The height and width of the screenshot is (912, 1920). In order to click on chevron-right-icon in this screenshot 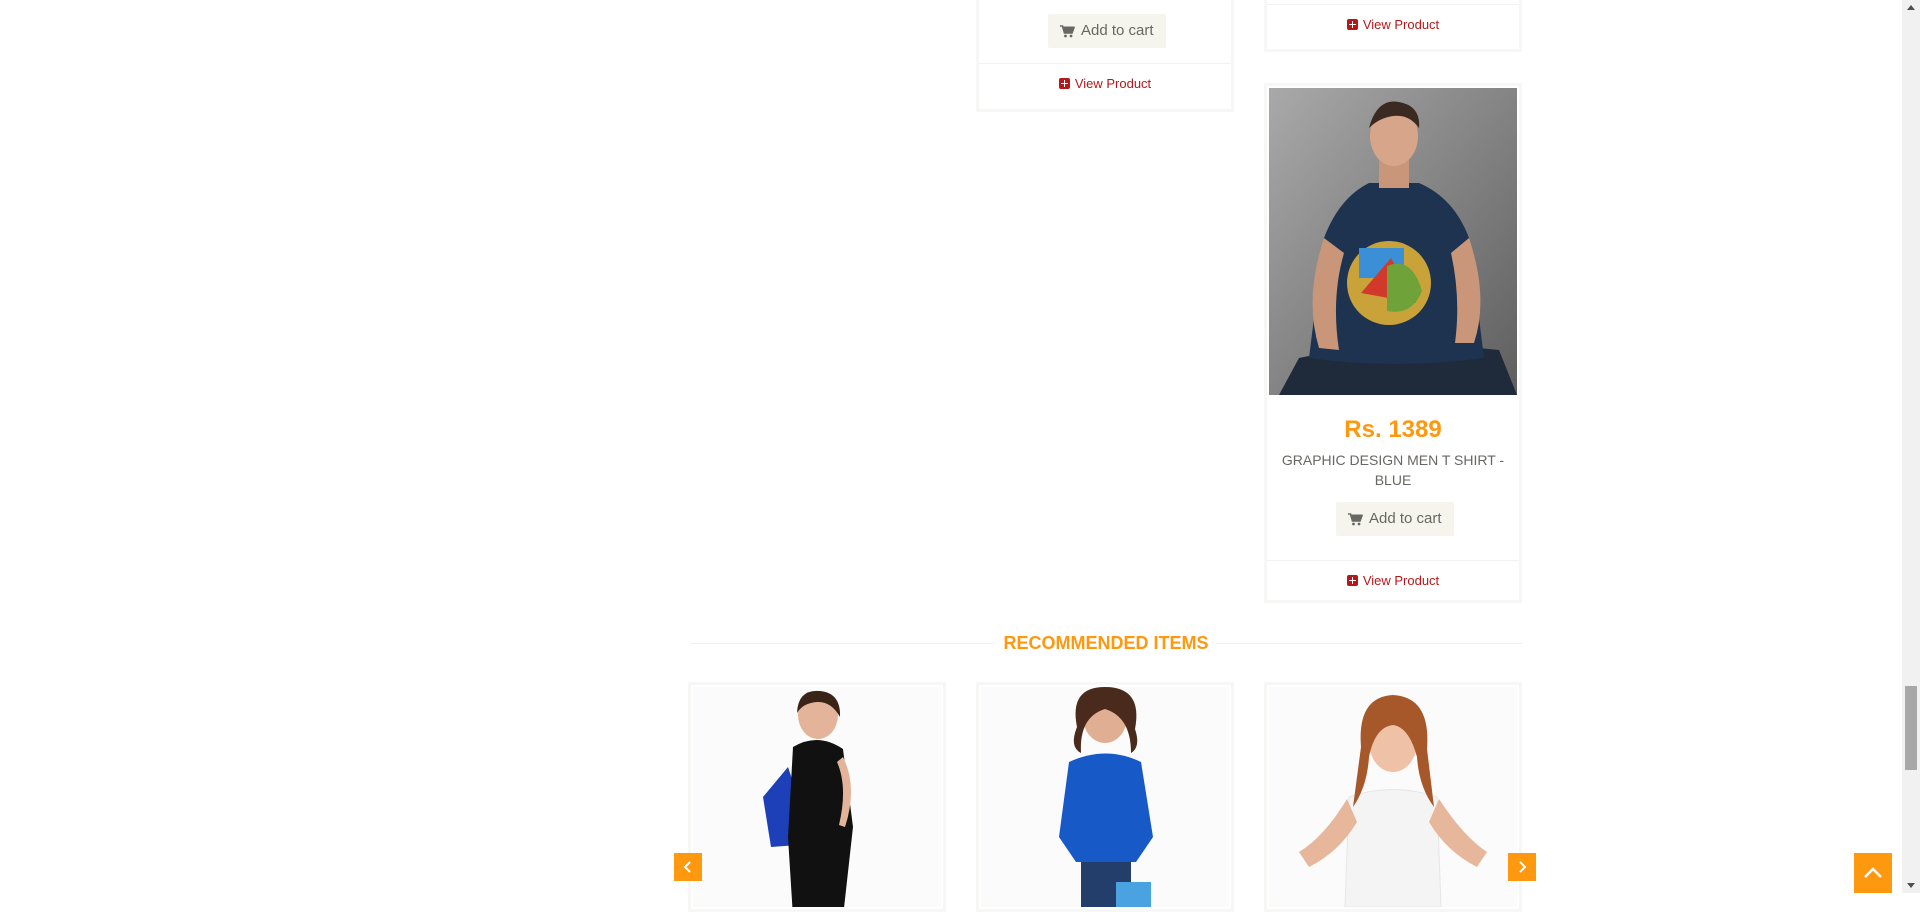, I will do `click(1522, 867)`.